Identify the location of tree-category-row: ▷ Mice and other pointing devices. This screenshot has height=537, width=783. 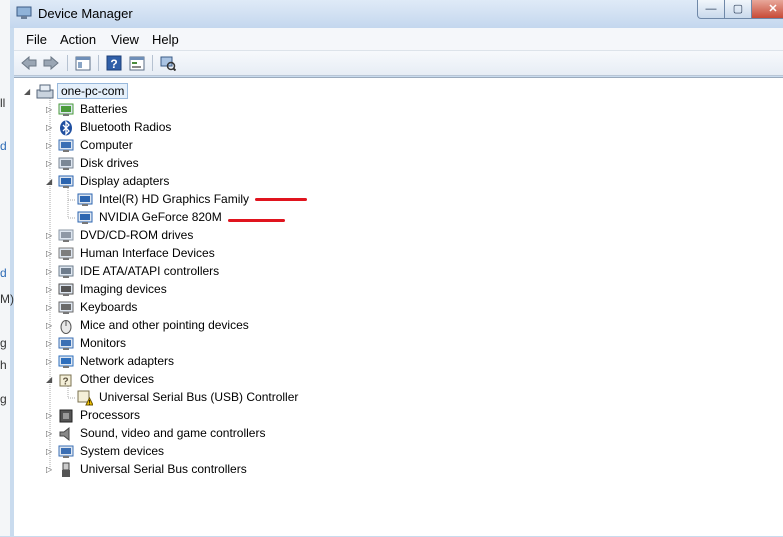
(214, 326).